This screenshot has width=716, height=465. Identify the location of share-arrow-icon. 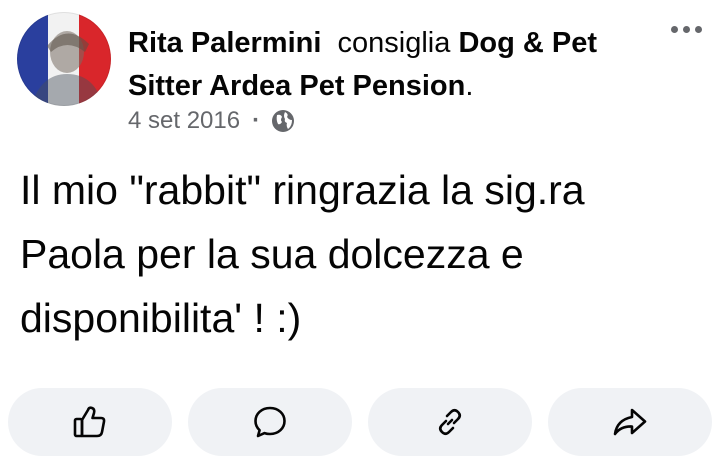
(630, 422).